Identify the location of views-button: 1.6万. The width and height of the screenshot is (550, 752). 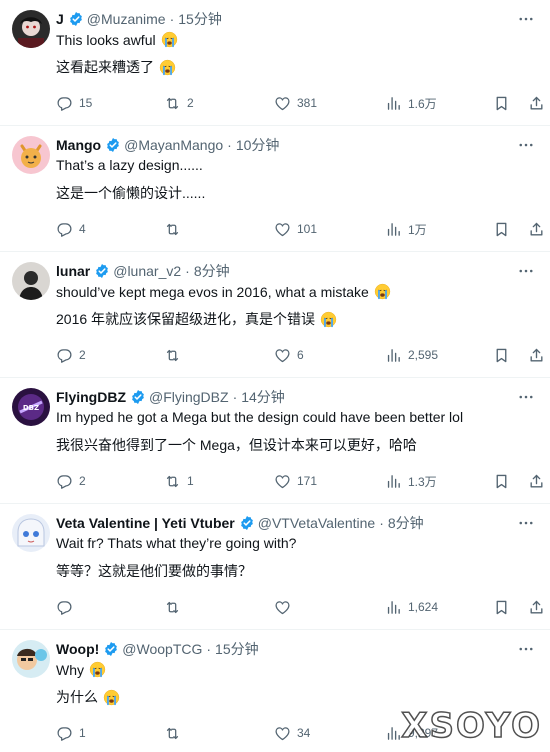
(411, 103).